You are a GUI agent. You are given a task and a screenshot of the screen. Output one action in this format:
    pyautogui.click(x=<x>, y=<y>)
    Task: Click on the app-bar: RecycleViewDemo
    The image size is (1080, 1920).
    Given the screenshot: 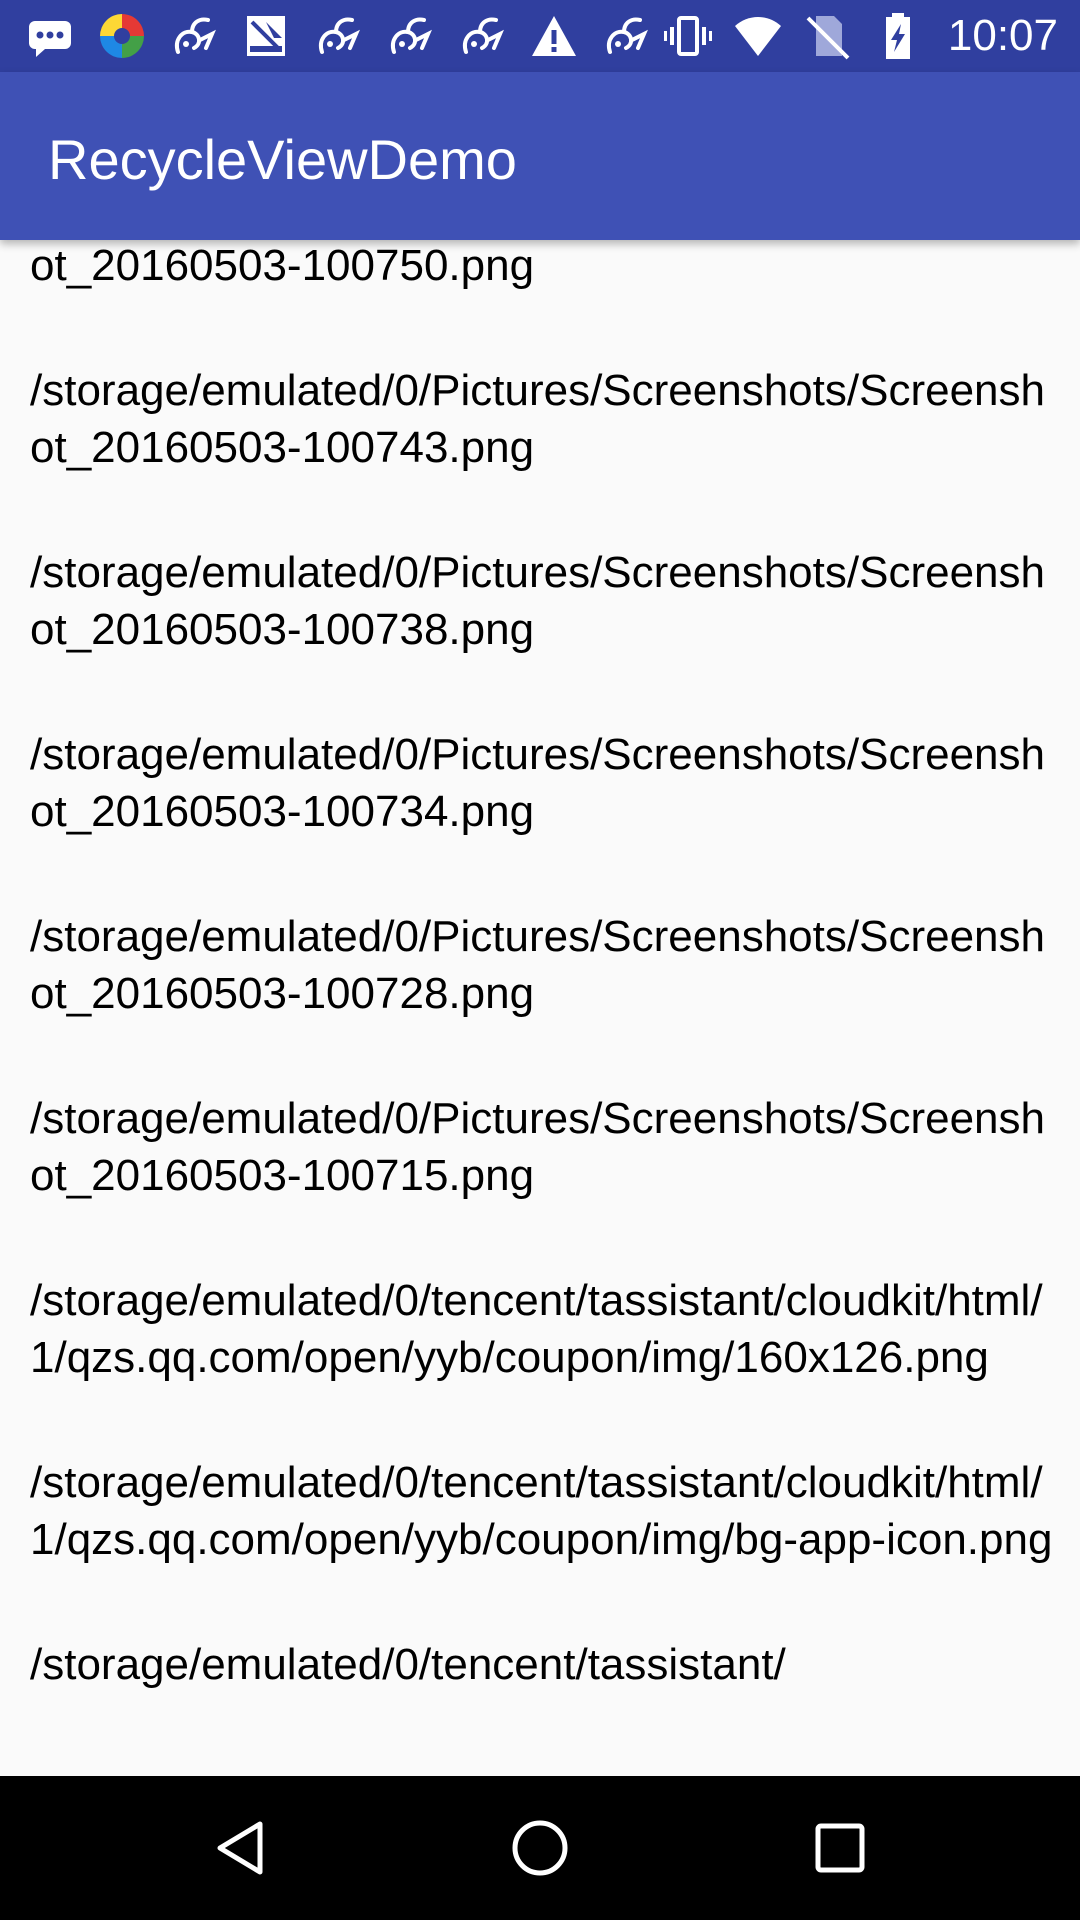 What is the action you would take?
    pyautogui.click(x=540, y=156)
    